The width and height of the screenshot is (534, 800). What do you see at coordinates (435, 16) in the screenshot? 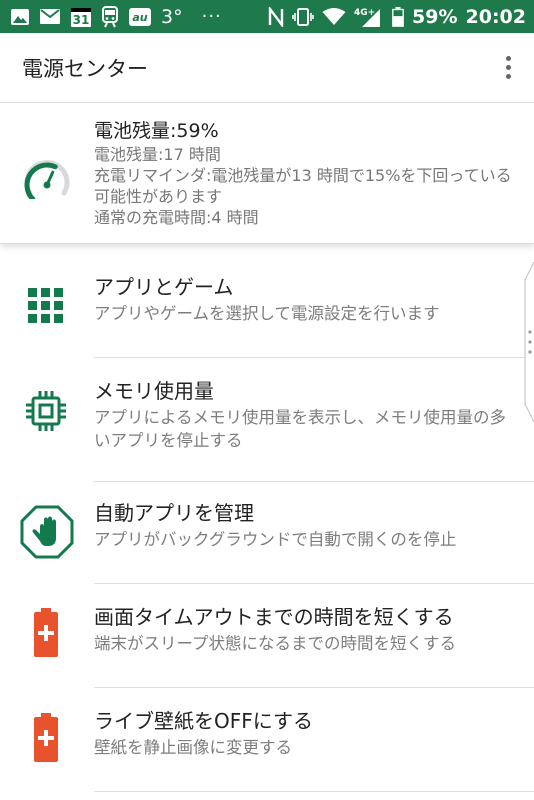
I see `battery-percent-text: 59%` at bounding box center [435, 16].